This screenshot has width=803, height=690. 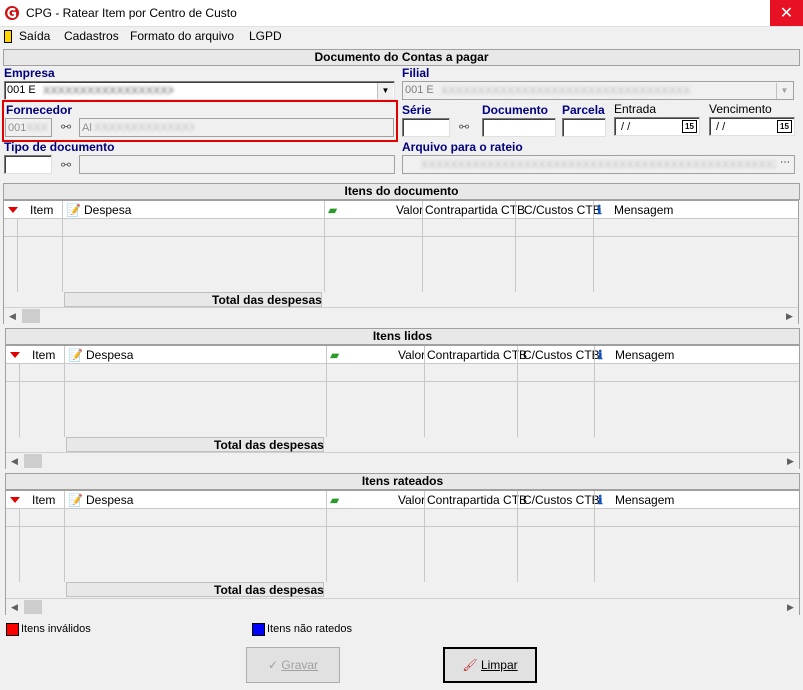 What do you see at coordinates (200, 121) in the screenshot?
I see `fornecedor-highlight-box` at bounding box center [200, 121].